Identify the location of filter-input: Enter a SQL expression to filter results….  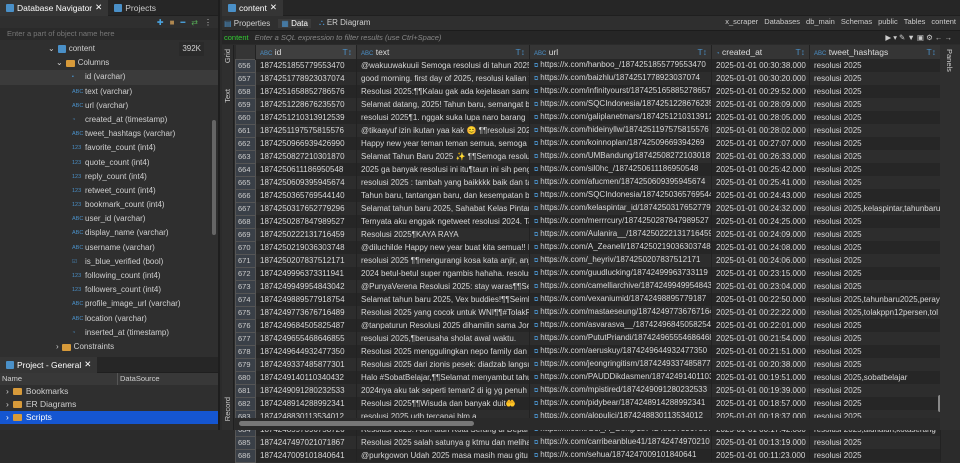
(567, 37).